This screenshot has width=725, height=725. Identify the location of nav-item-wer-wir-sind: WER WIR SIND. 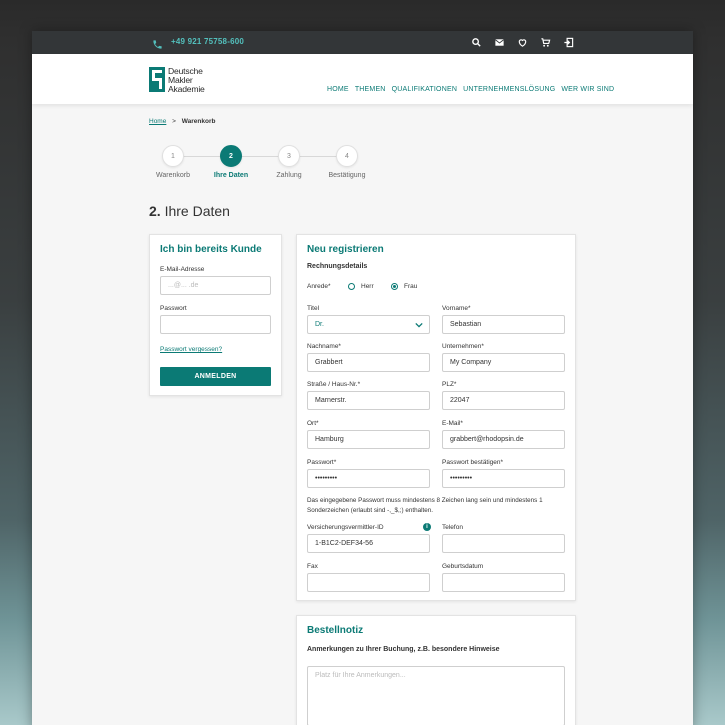
(587, 89).